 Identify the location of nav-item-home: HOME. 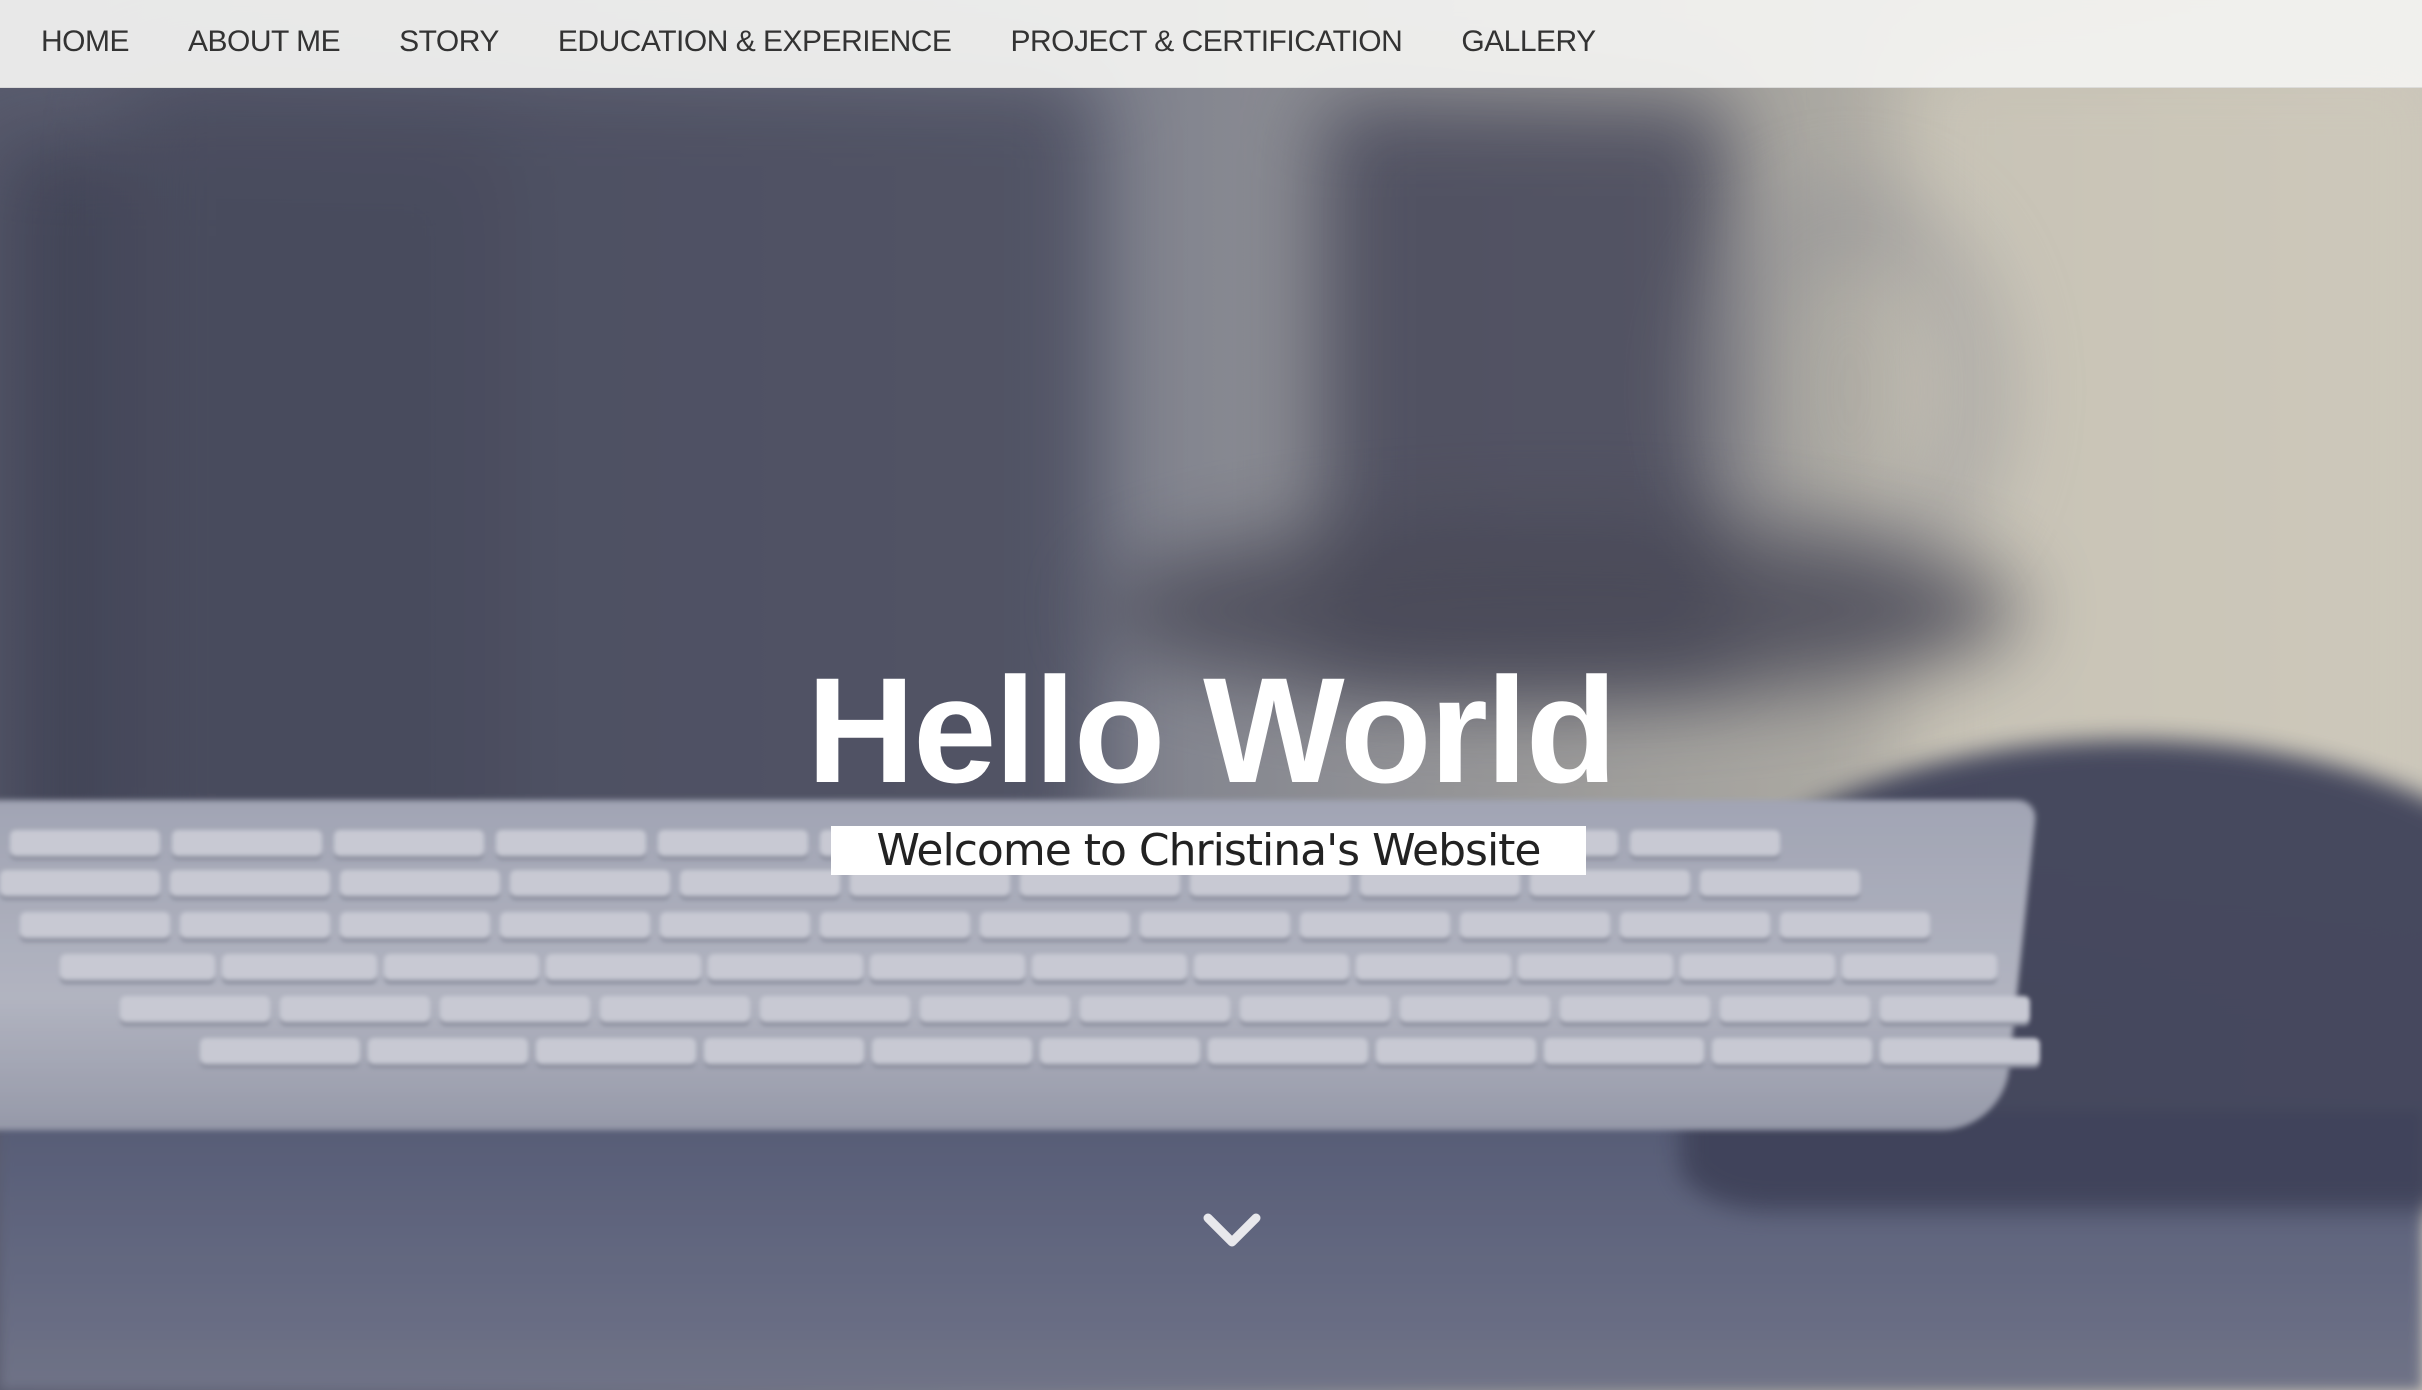
(85, 44).